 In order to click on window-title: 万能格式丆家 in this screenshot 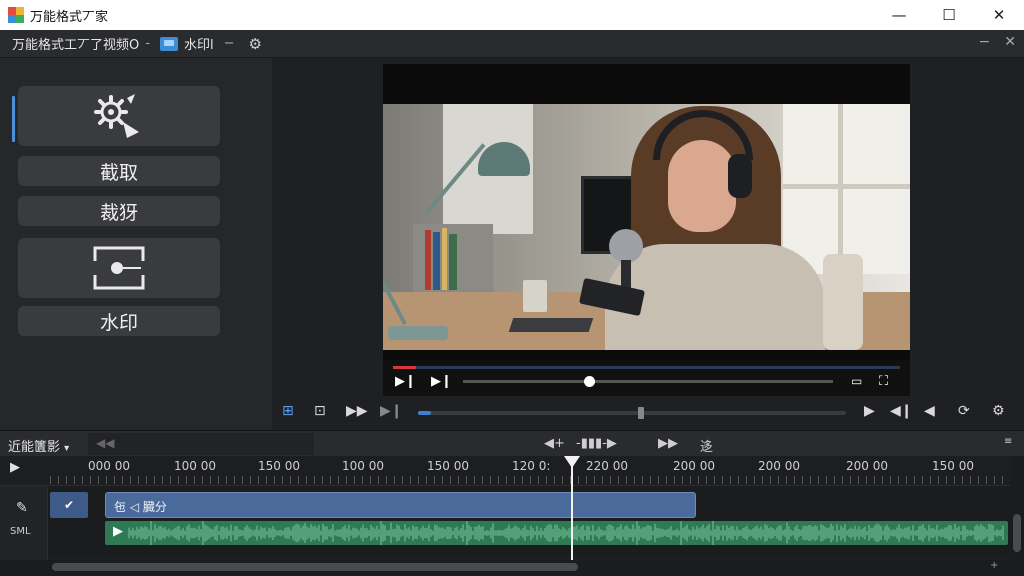, I will do `click(69, 17)`.